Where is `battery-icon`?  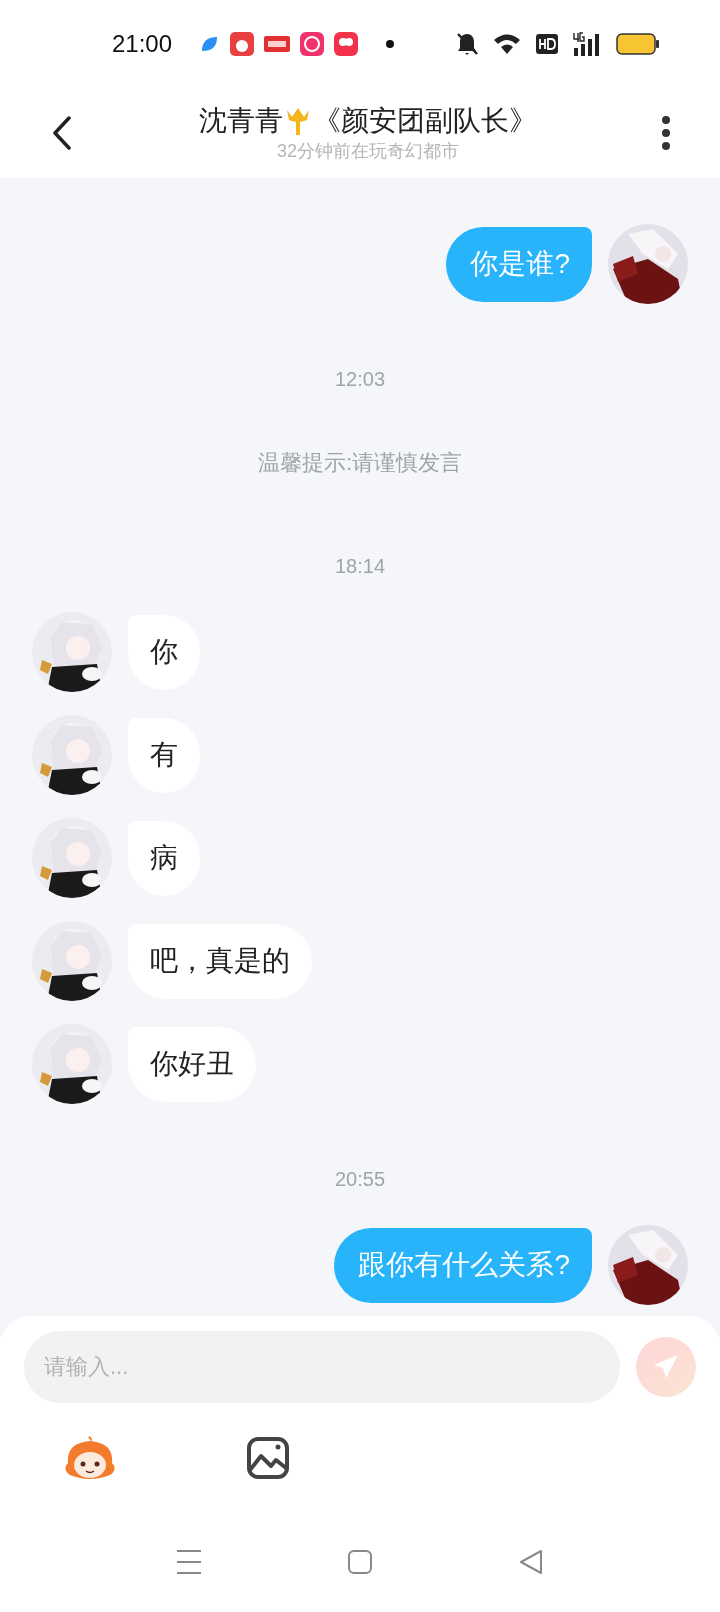 battery-icon is located at coordinates (638, 44).